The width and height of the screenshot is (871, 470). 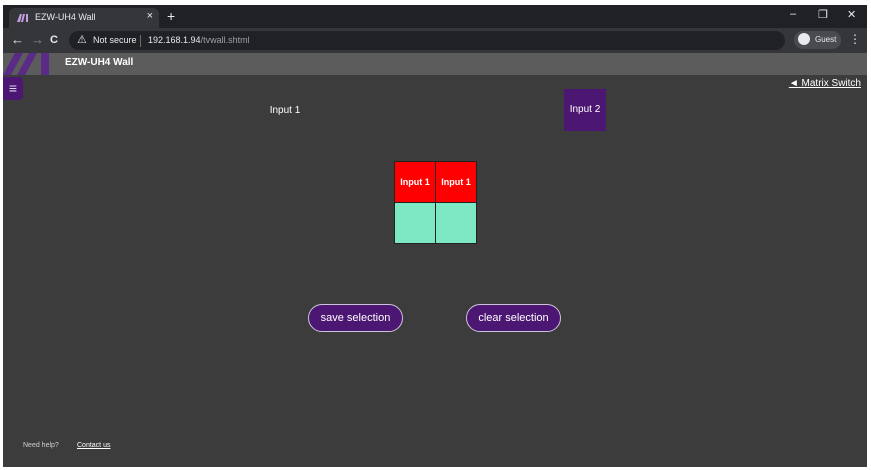 What do you see at coordinates (13, 88) in the screenshot?
I see `hamburger-menu-icon: ≡` at bounding box center [13, 88].